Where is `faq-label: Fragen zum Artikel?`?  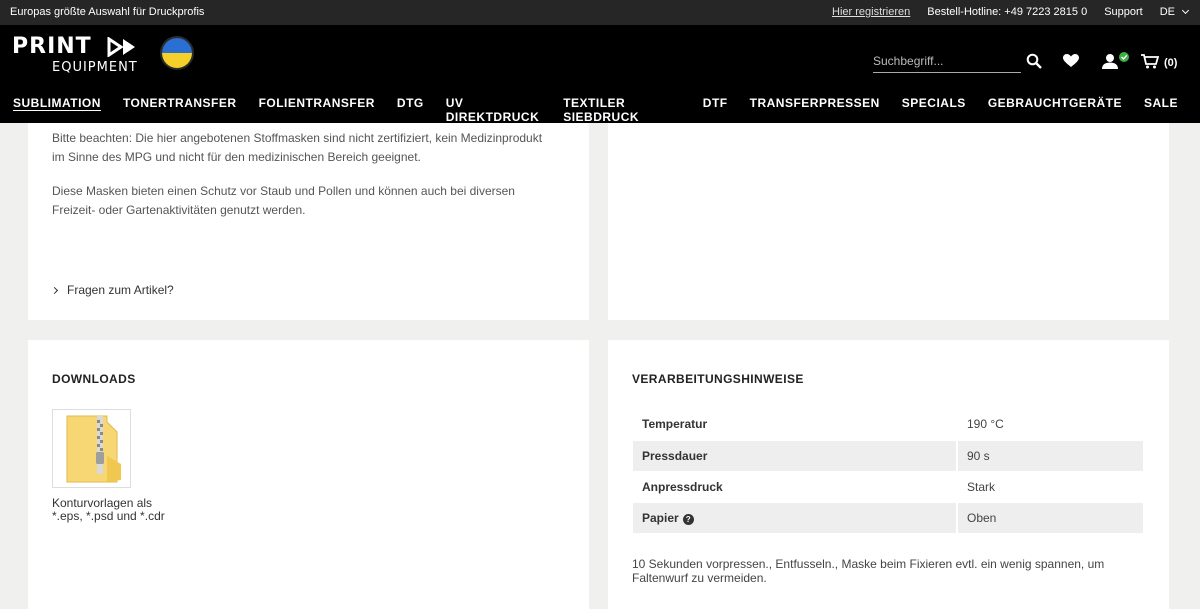
faq-label: Fragen zum Artikel? is located at coordinates (120, 290).